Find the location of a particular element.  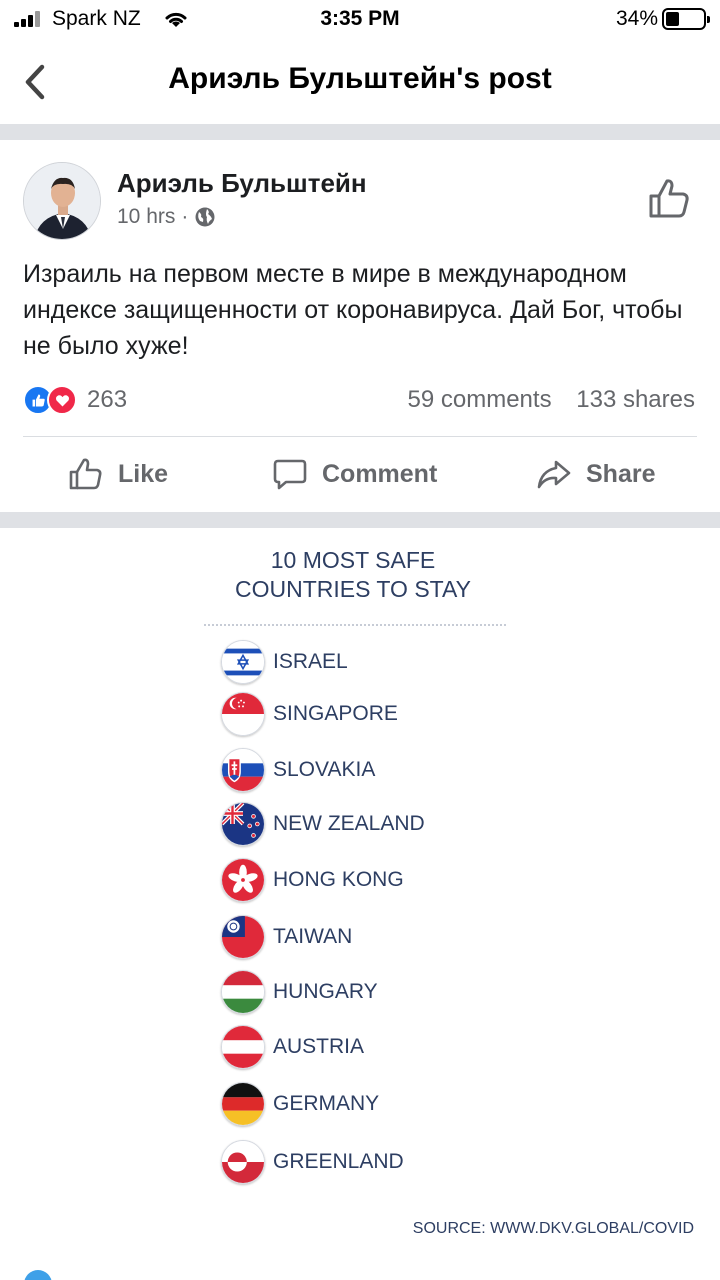

avatar is located at coordinates (62, 201).